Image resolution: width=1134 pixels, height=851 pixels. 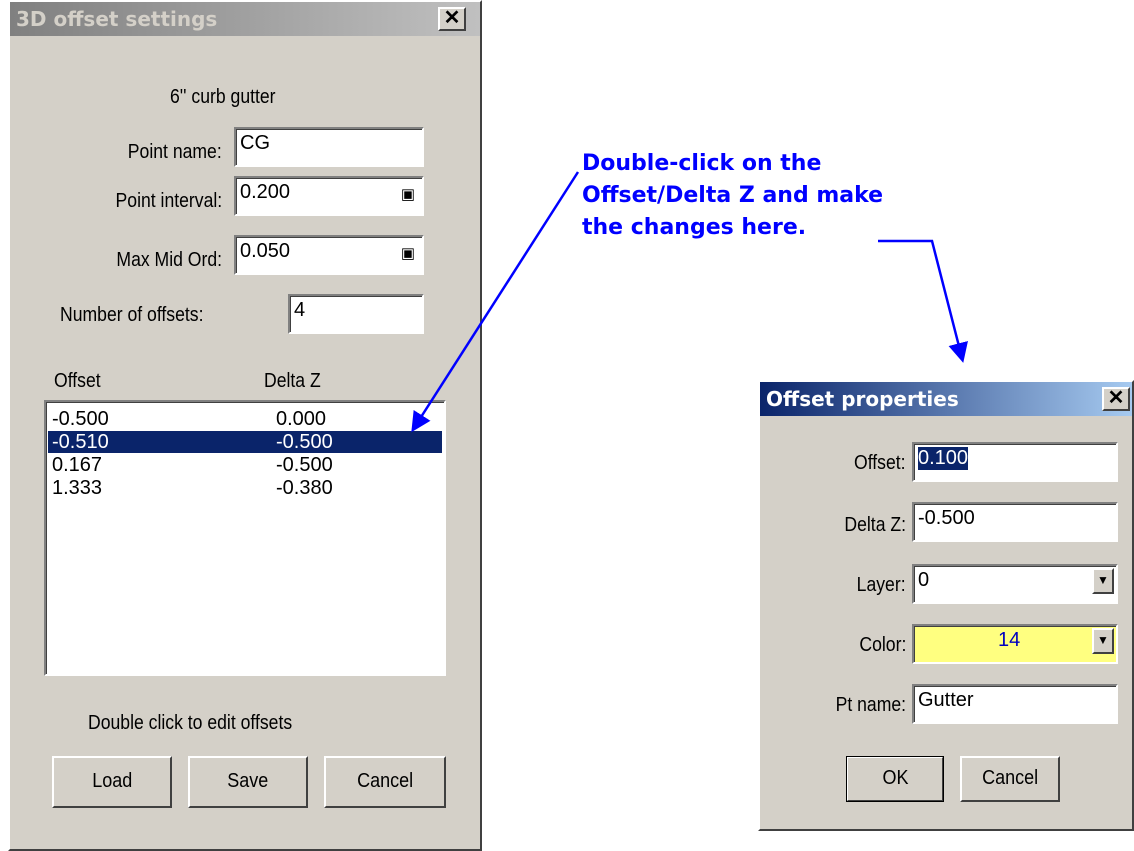 What do you see at coordinates (248, 782) in the screenshot?
I see `save-button: Save` at bounding box center [248, 782].